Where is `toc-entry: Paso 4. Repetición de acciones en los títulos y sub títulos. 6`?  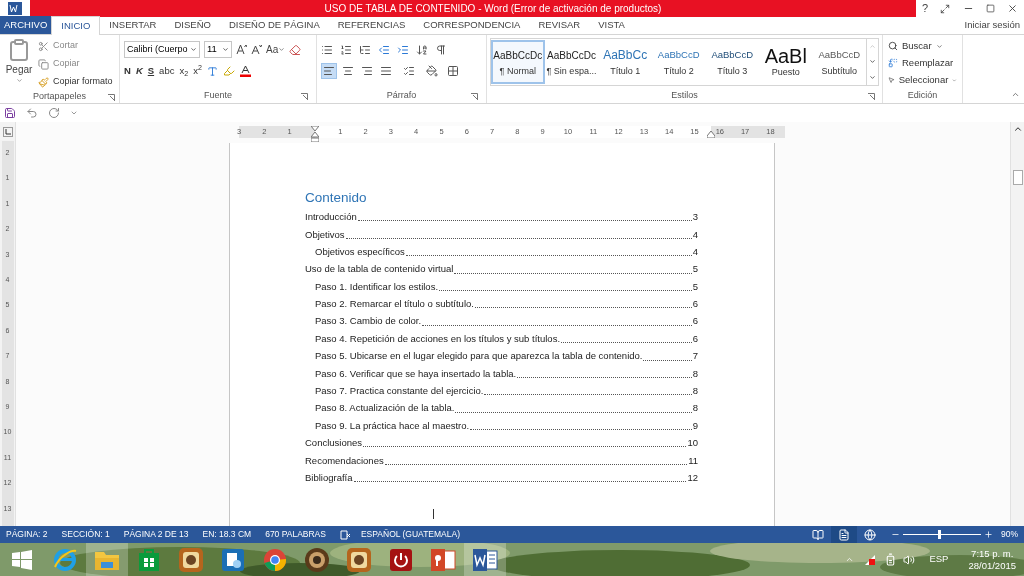 toc-entry: Paso 4. Repetición de acciones en los títulos y sub títulos. 6 is located at coordinates (501, 337).